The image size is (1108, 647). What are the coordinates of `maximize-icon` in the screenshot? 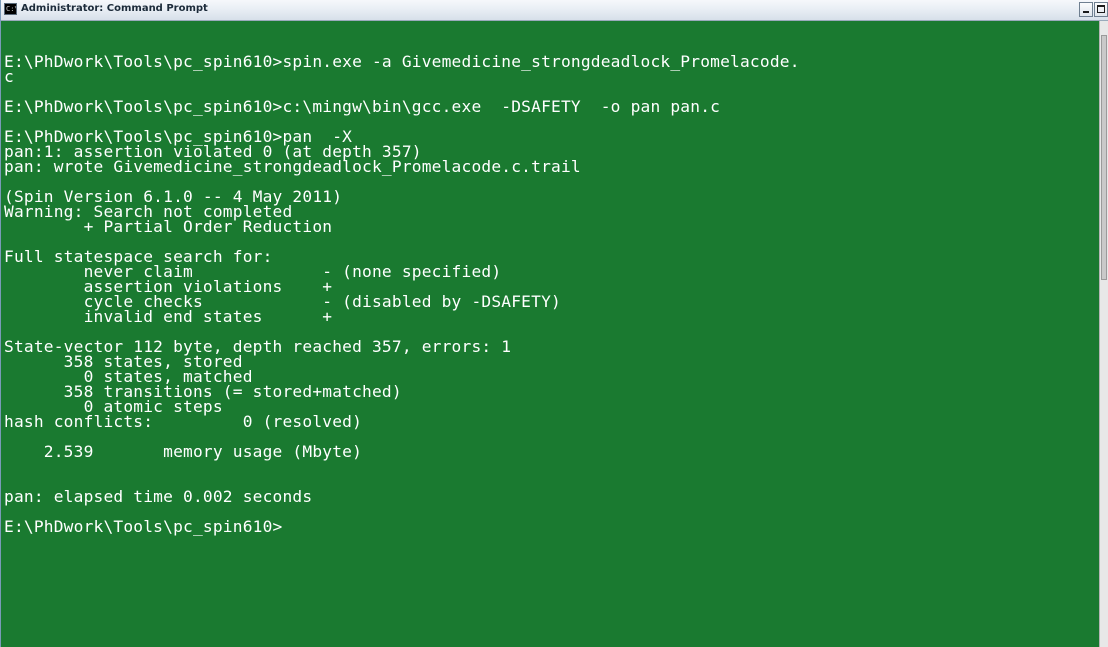 It's located at (1101, 9).